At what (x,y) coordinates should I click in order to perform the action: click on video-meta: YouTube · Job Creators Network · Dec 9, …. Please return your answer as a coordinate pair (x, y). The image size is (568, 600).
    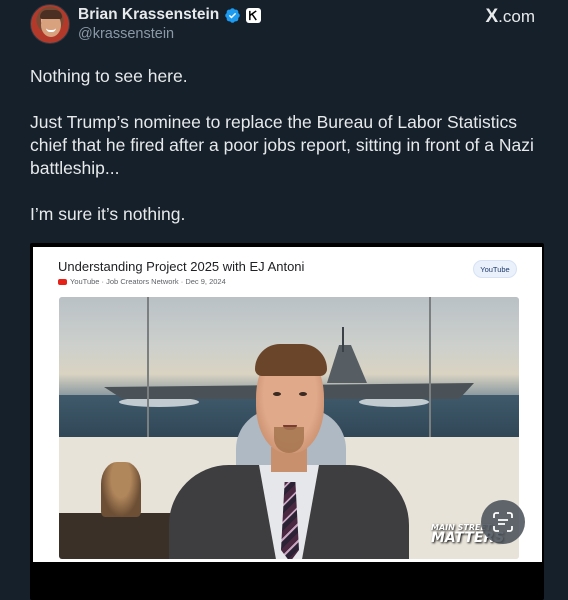
    Looking at the image, I should click on (142, 281).